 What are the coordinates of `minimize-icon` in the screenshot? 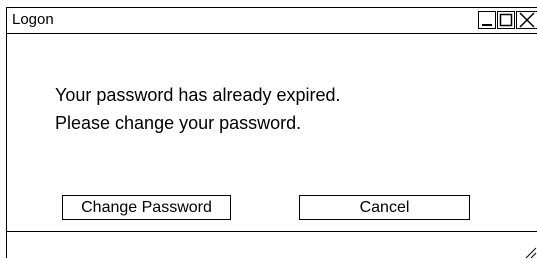 It's located at (487, 25).